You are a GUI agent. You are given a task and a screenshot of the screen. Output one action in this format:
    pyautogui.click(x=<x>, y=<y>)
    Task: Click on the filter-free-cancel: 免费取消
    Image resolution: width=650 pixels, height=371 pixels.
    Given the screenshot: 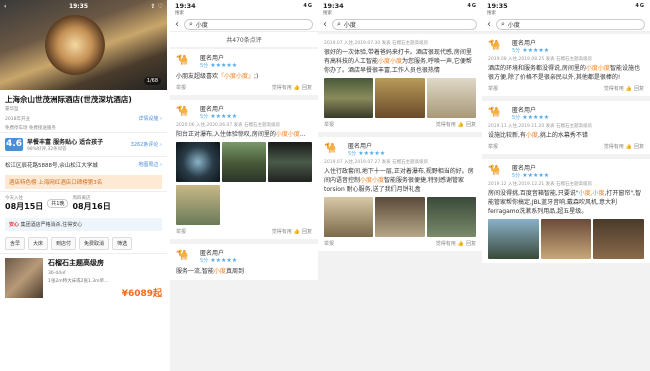 What is the action you would take?
    pyautogui.click(x=94, y=243)
    